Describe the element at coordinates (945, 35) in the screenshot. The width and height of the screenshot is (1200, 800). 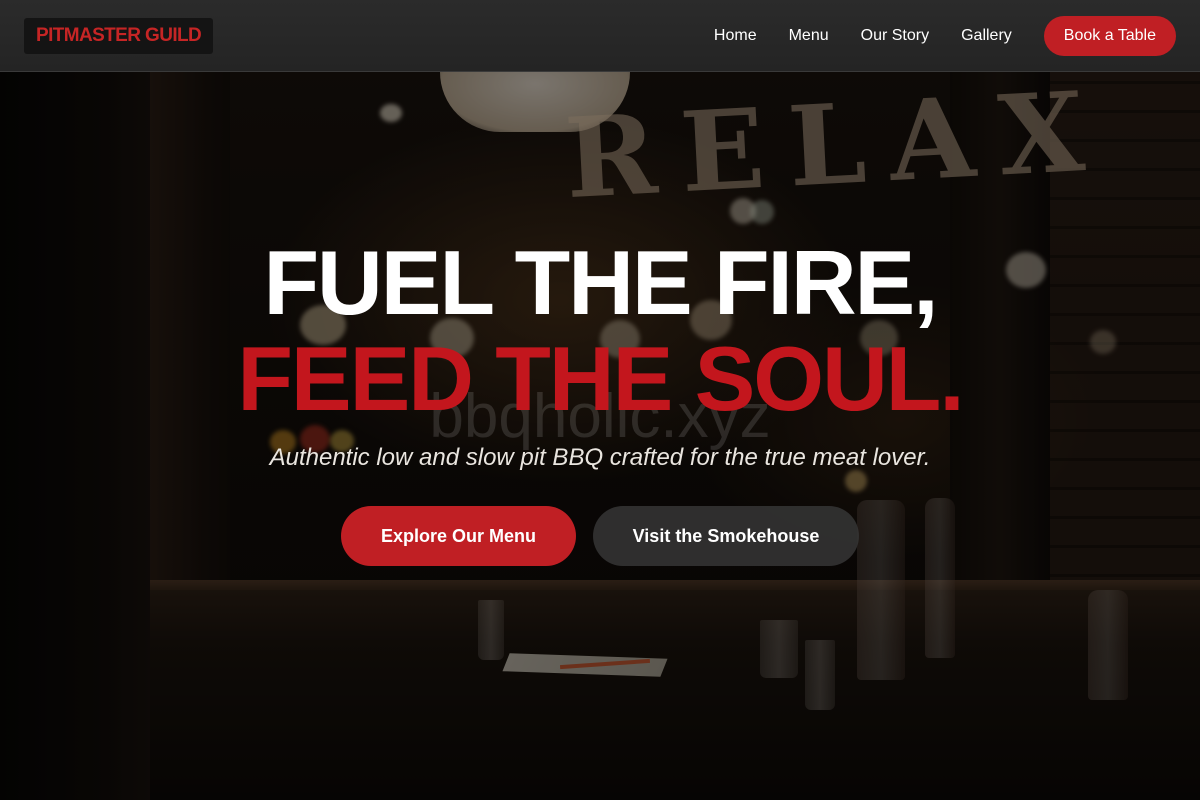
I see `main-nav: Home Menu Our Story Gallery Book a Table` at that location.